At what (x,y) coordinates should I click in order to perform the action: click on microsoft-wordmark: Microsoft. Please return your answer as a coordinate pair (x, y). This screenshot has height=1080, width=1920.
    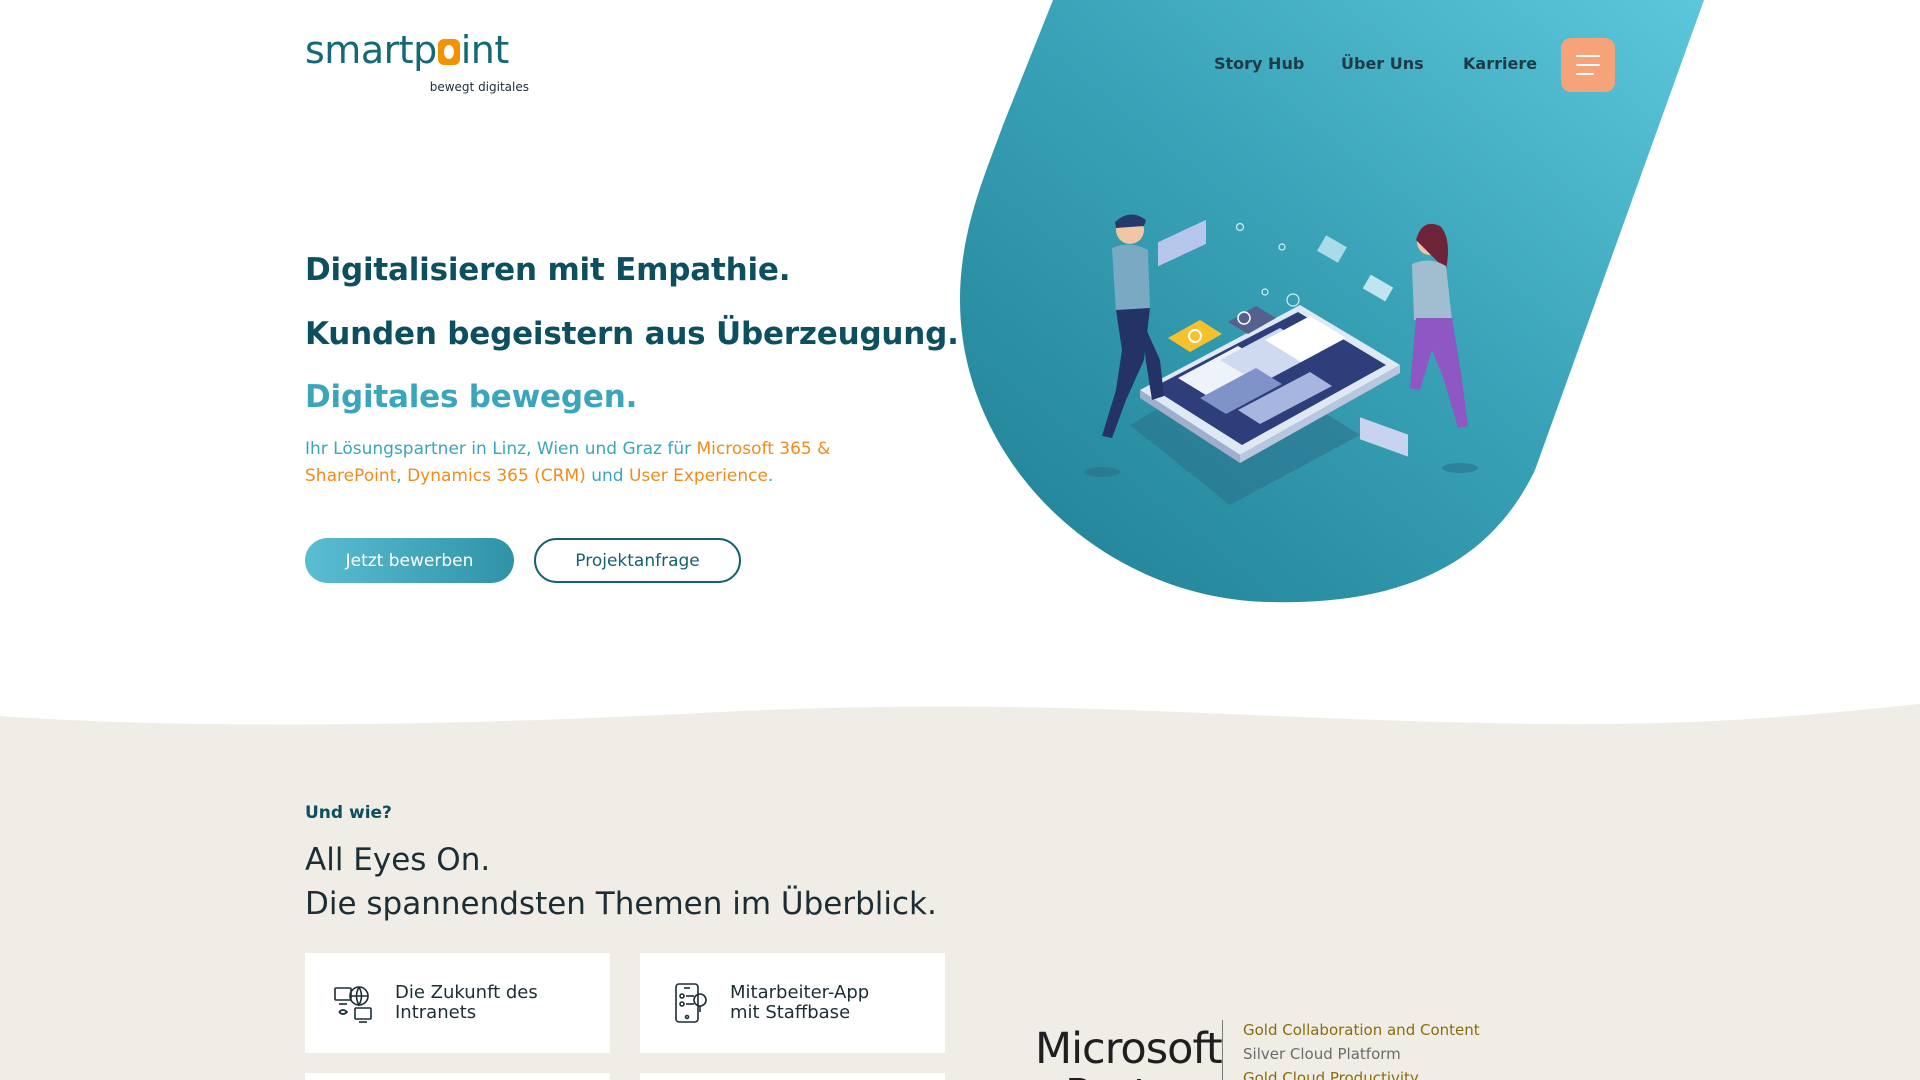
    Looking at the image, I should click on (1129, 1049).